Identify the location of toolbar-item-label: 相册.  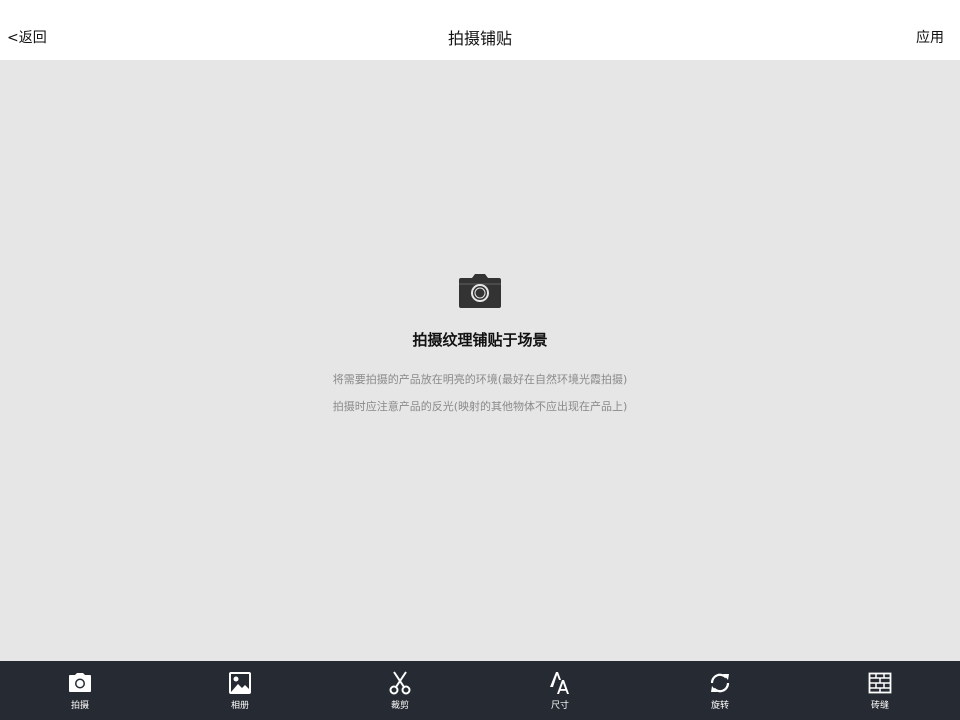
(239, 706).